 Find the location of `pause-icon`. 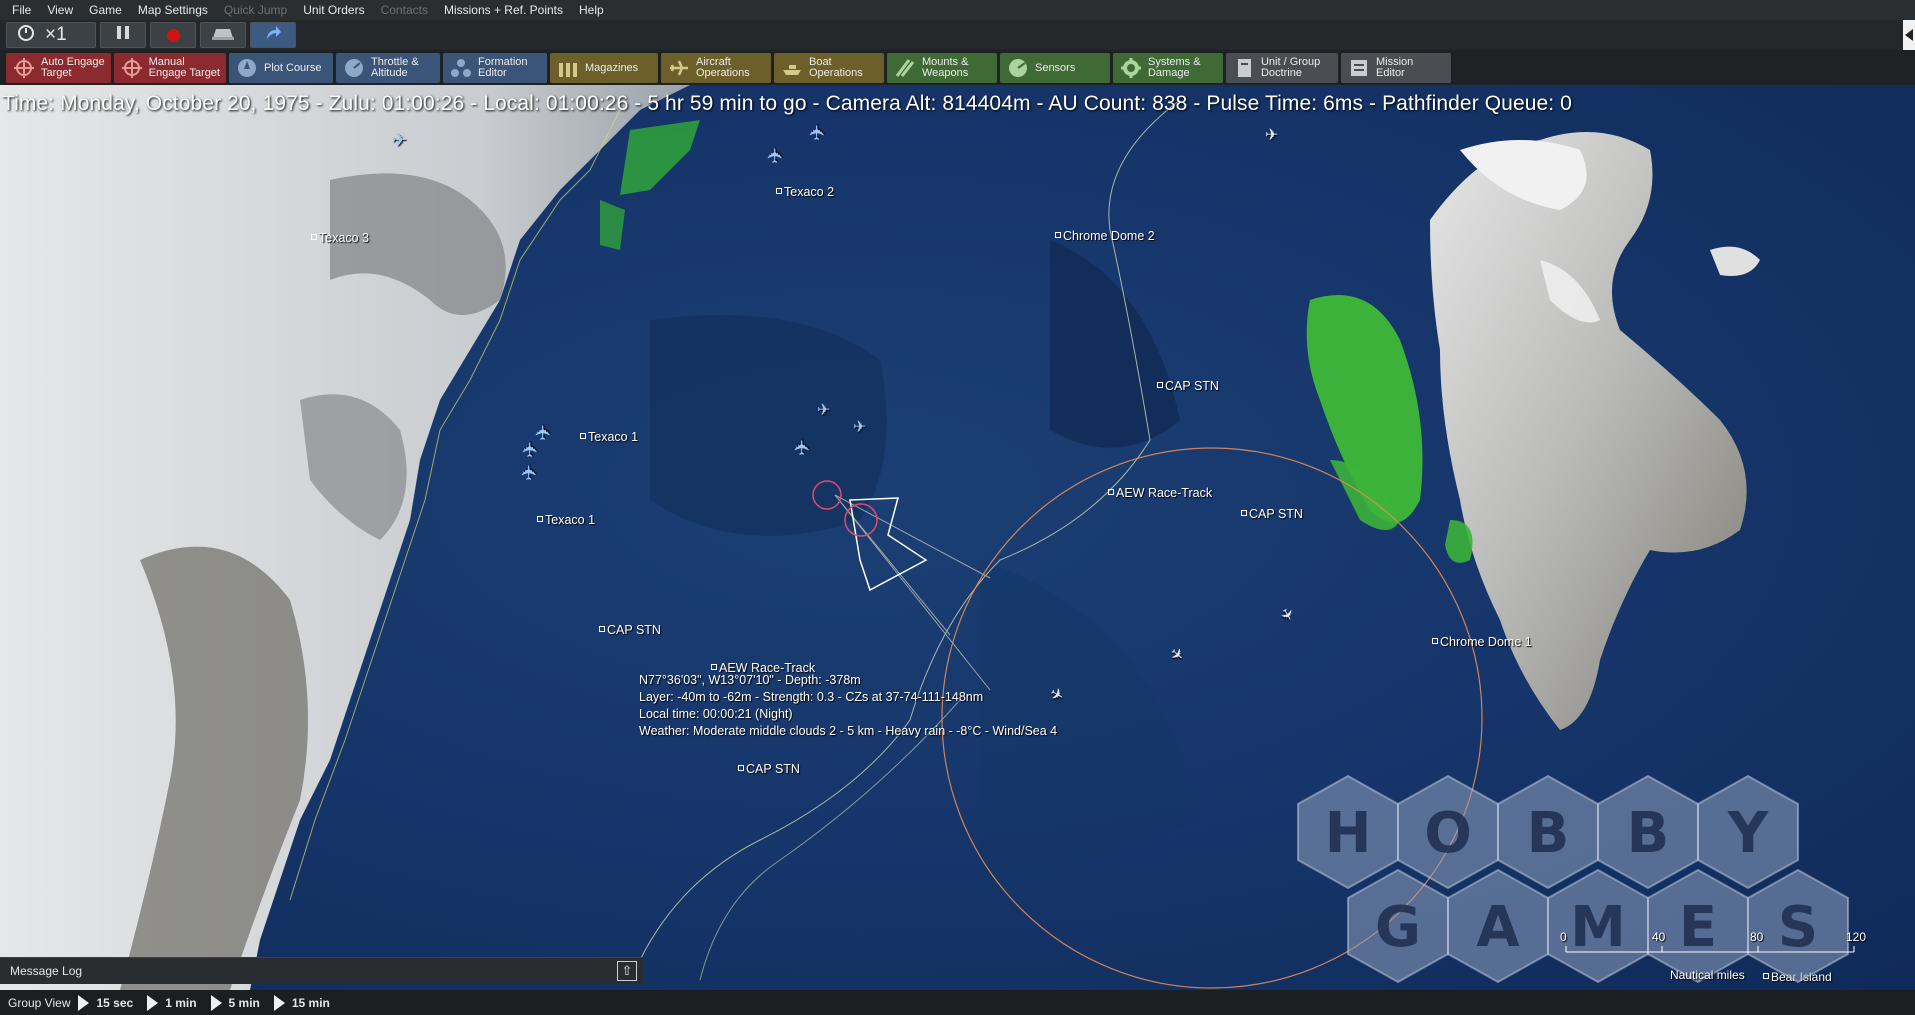

pause-icon is located at coordinates (123, 35).